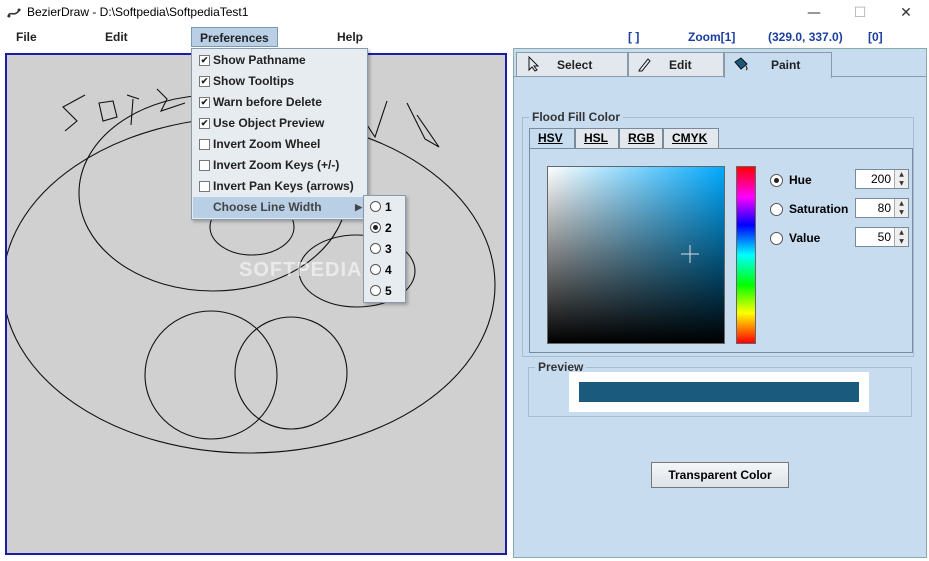  What do you see at coordinates (385, 291) in the screenshot?
I see `line-width-option: 5` at bounding box center [385, 291].